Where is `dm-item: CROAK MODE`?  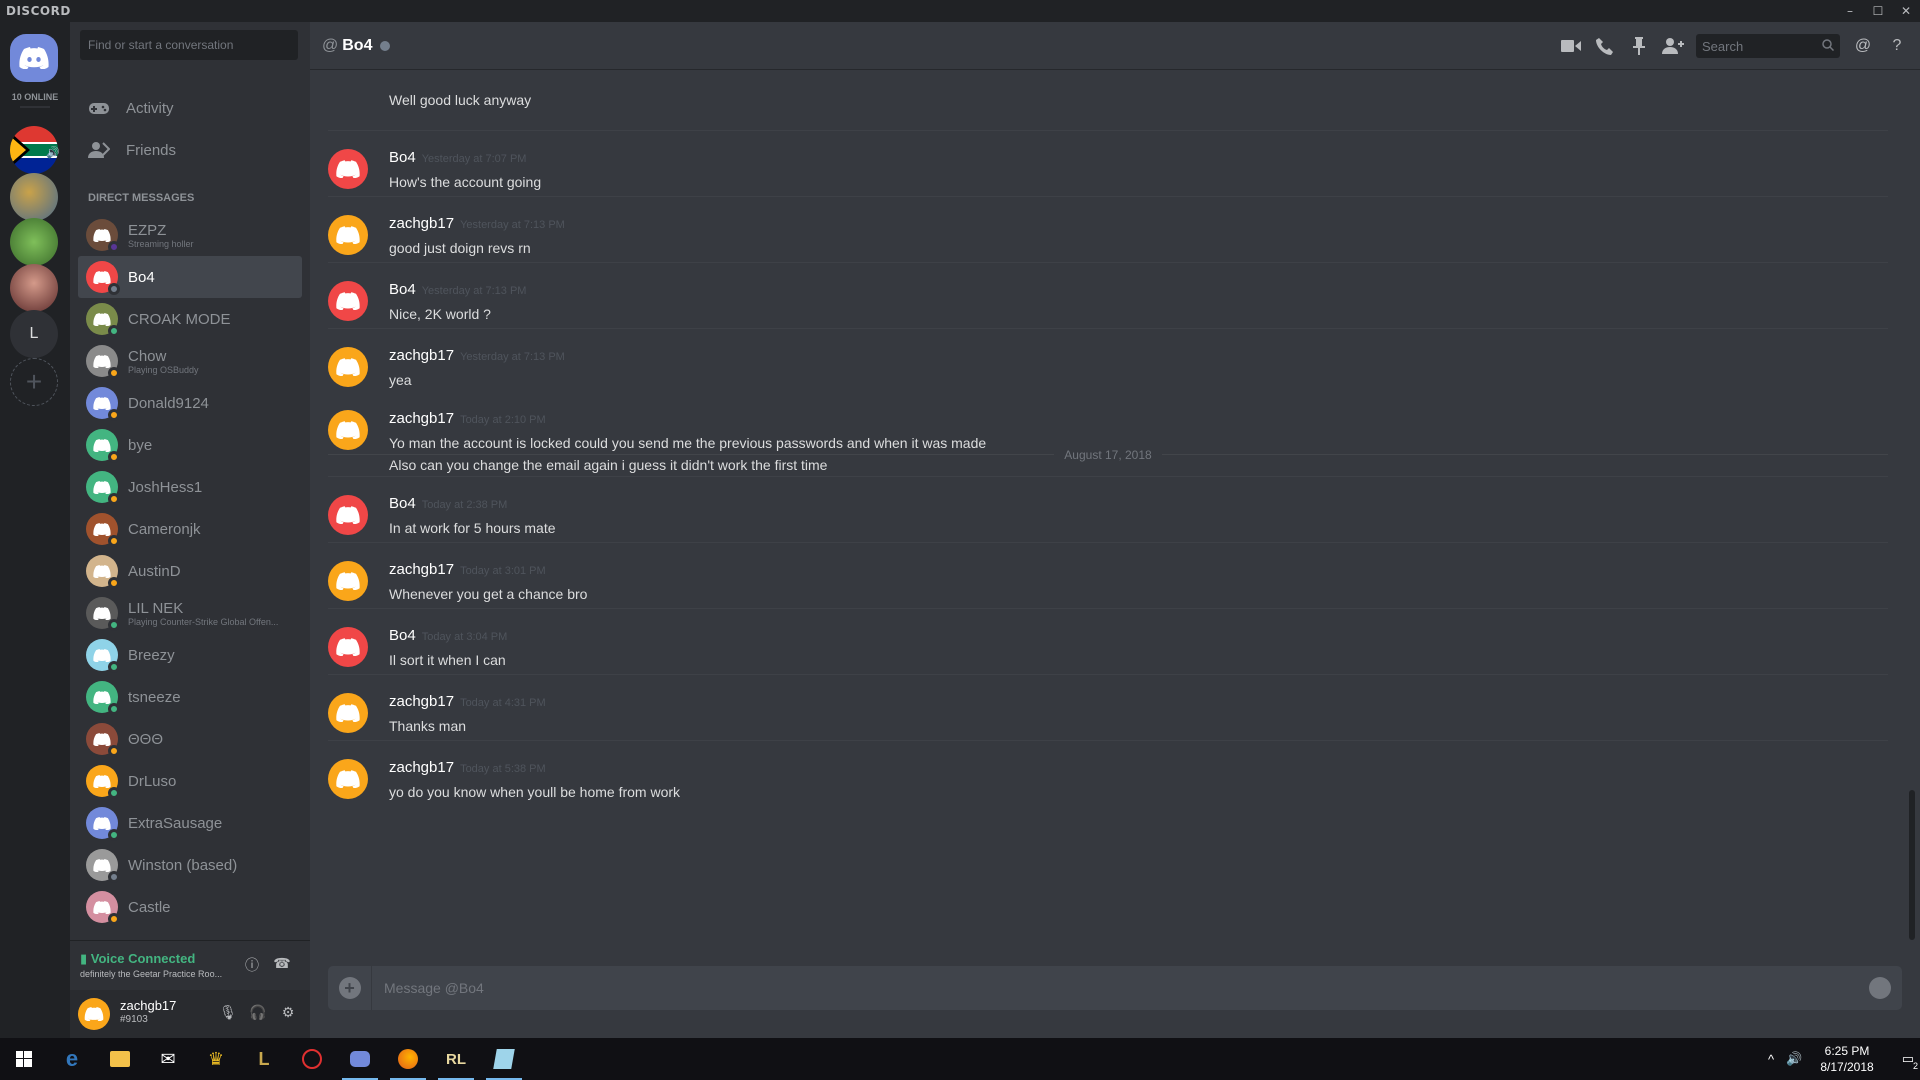
dm-item: CROAK MODE is located at coordinates (190, 319).